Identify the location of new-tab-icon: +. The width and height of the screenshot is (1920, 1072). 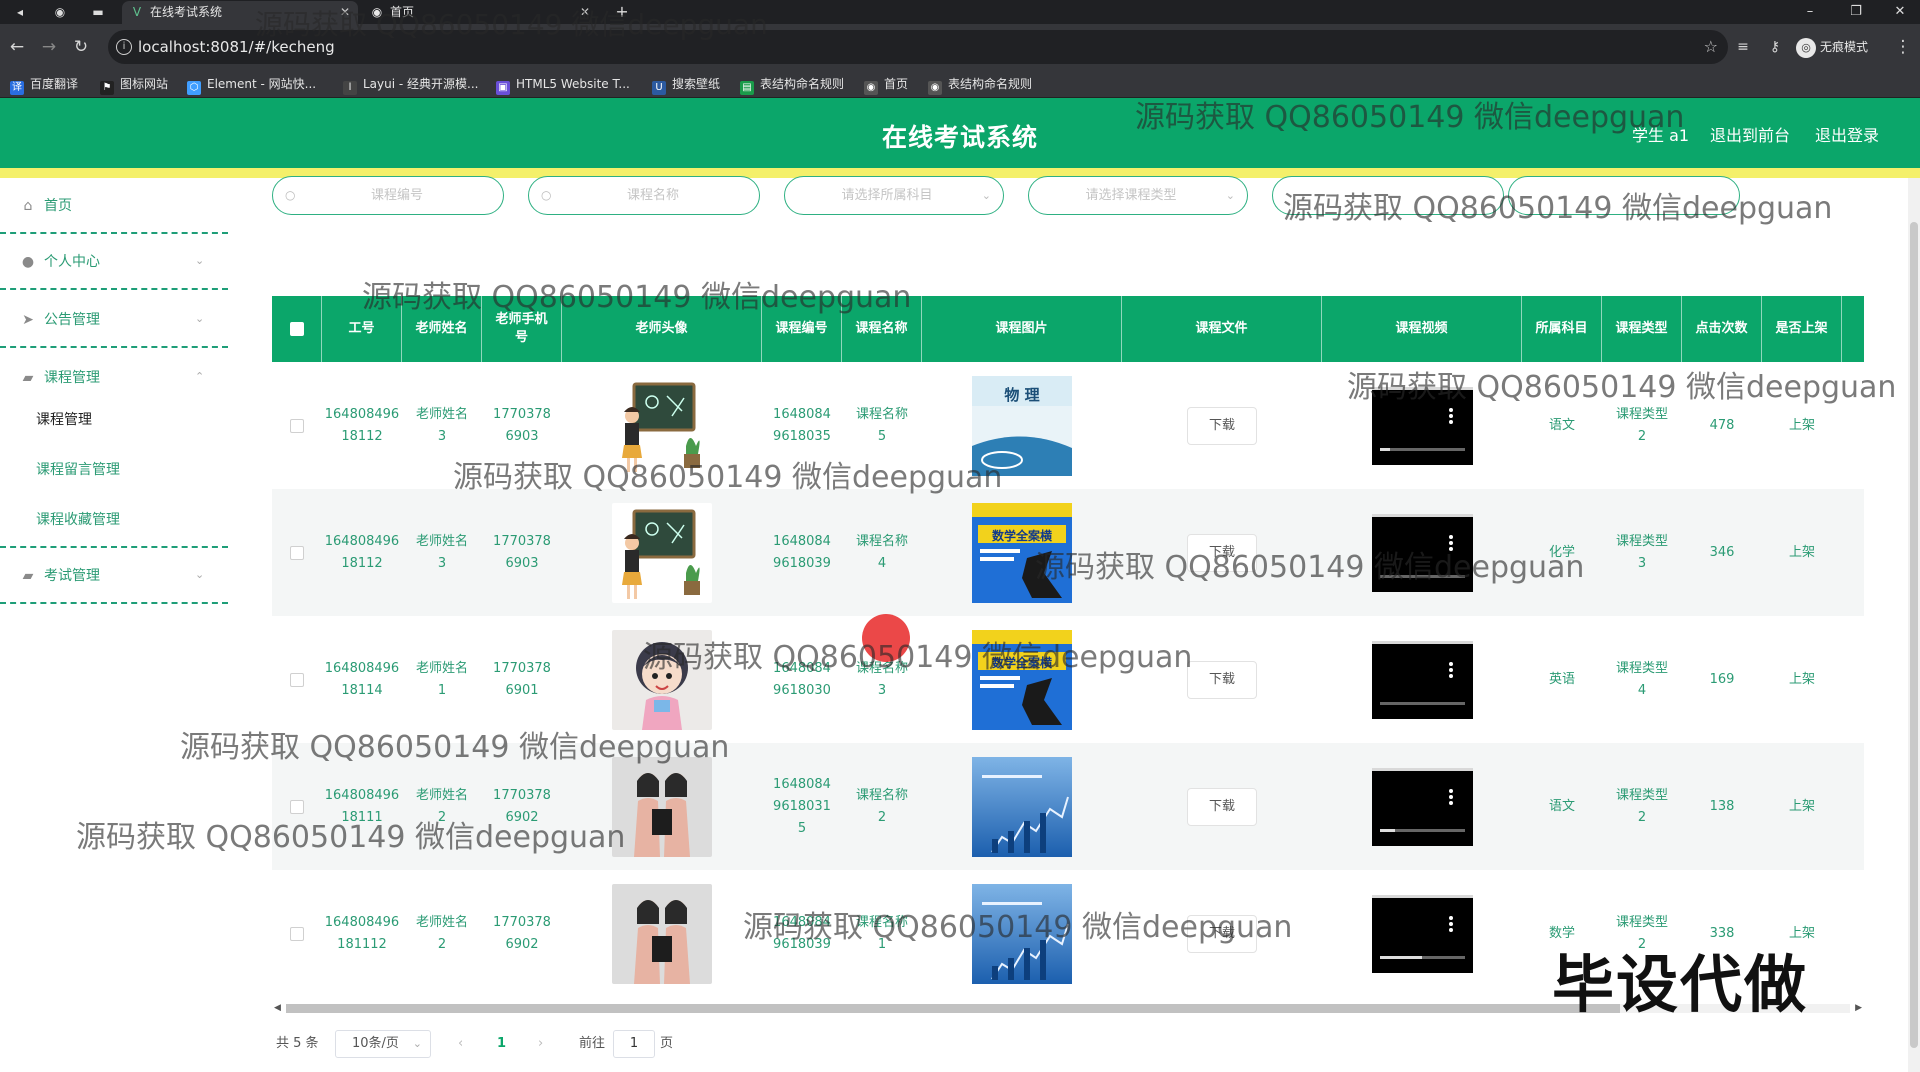
(622, 12).